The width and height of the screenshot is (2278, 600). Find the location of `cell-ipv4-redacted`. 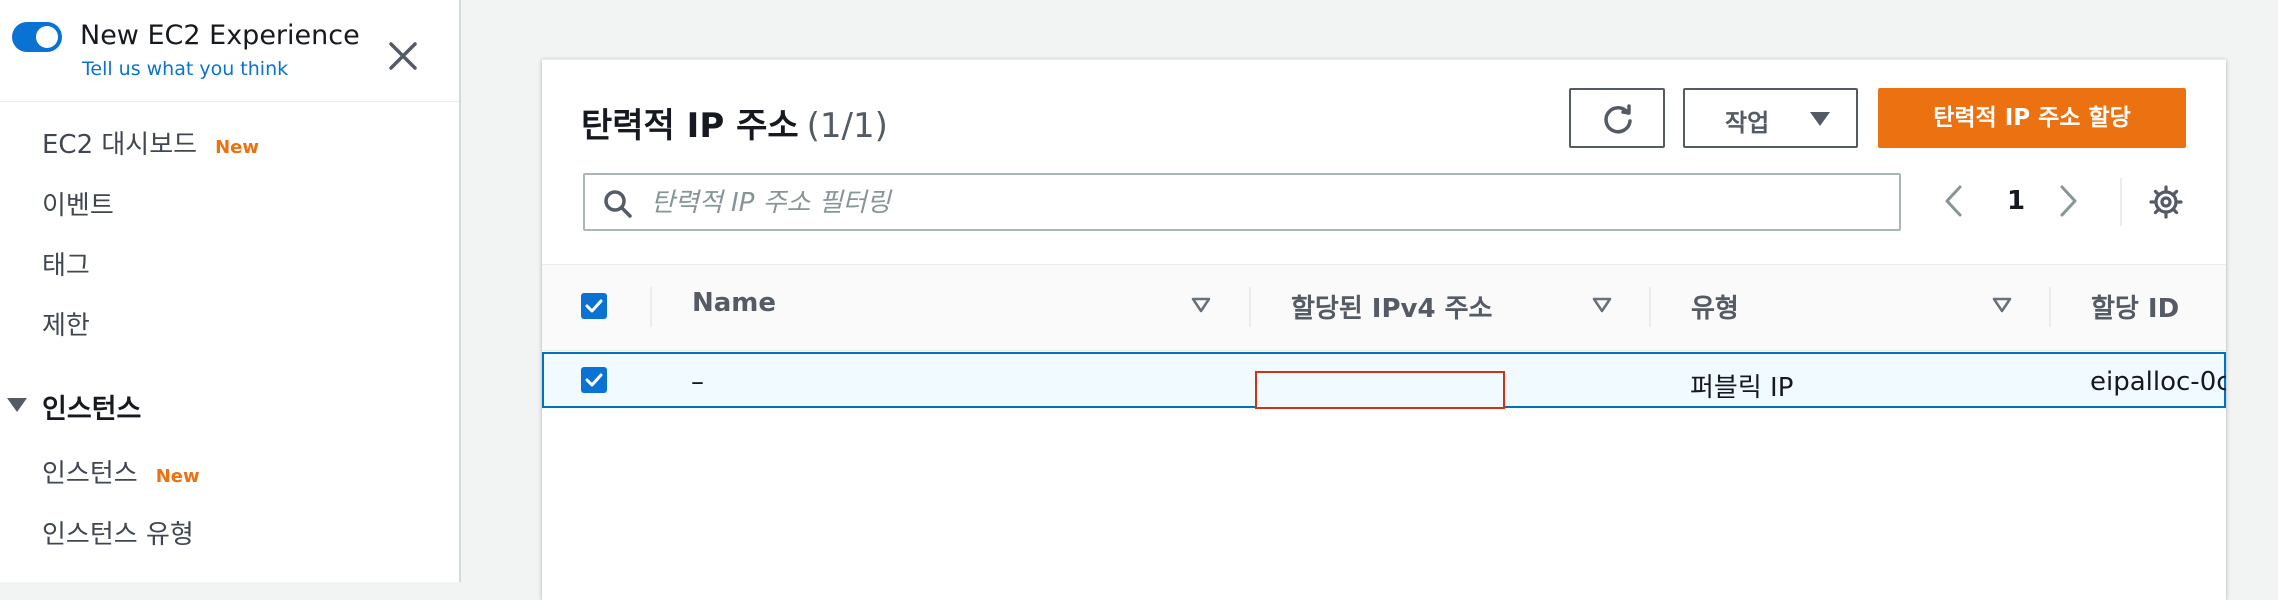

cell-ipv4-redacted is located at coordinates (1380, 390).